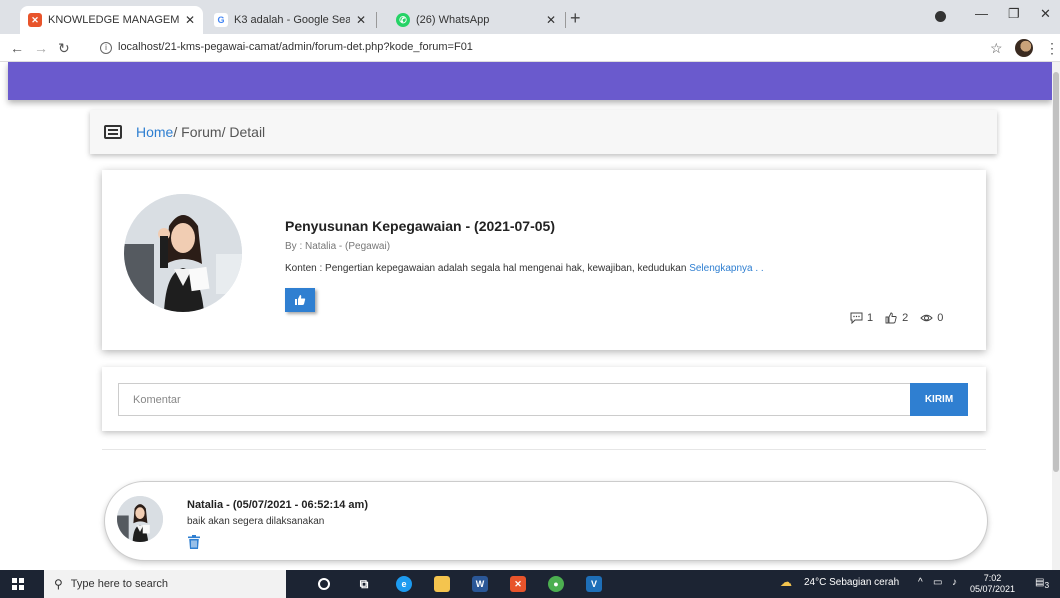  What do you see at coordinates (726, 268) in the screenshot?
I see `read-more-link: Selengkapnya . .` at bounding box center [726, 268].